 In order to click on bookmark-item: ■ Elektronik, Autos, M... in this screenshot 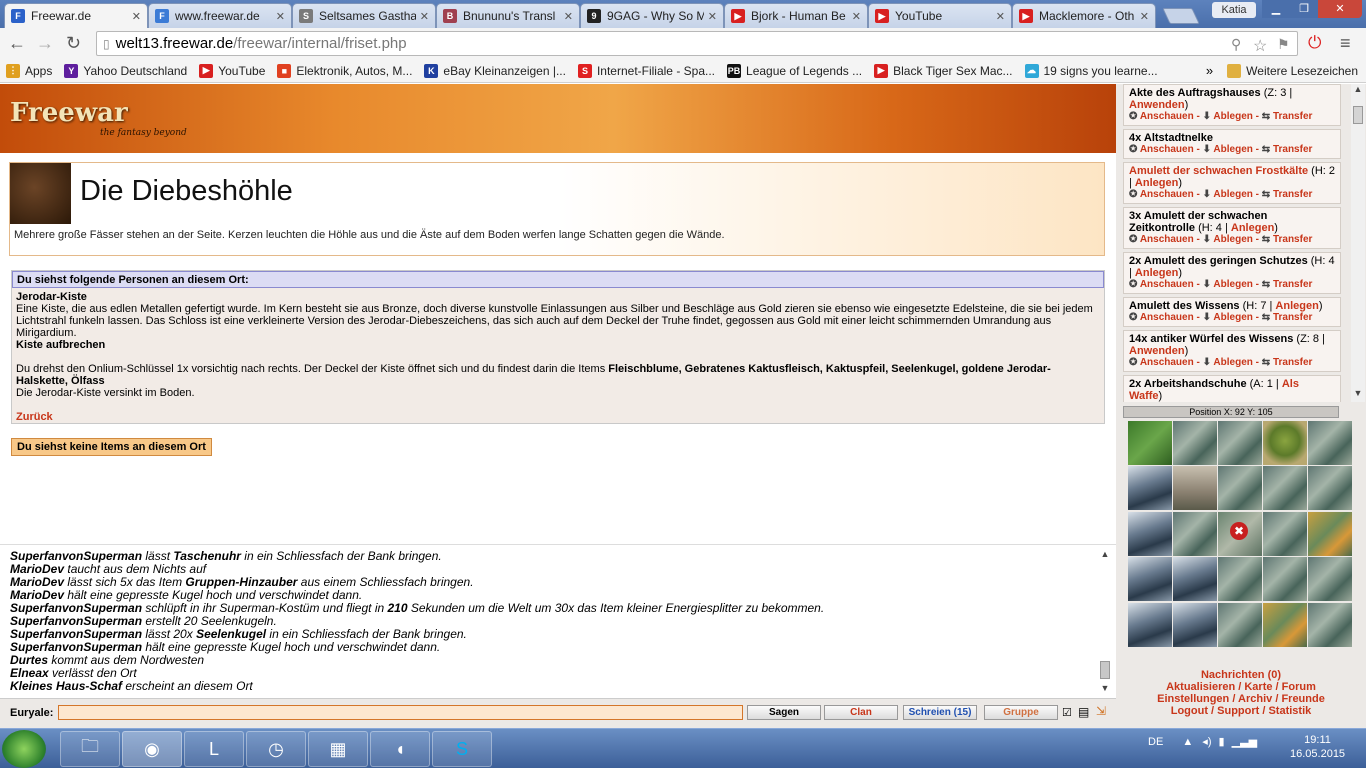, I will do `click(344, 70)`.